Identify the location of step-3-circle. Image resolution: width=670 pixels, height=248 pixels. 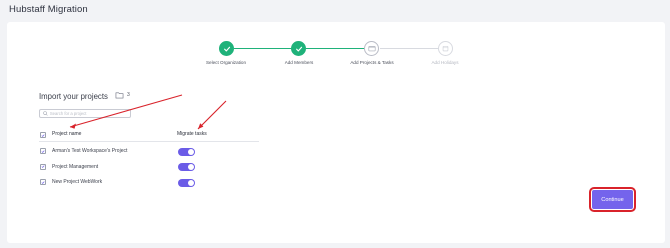
(371, 48).